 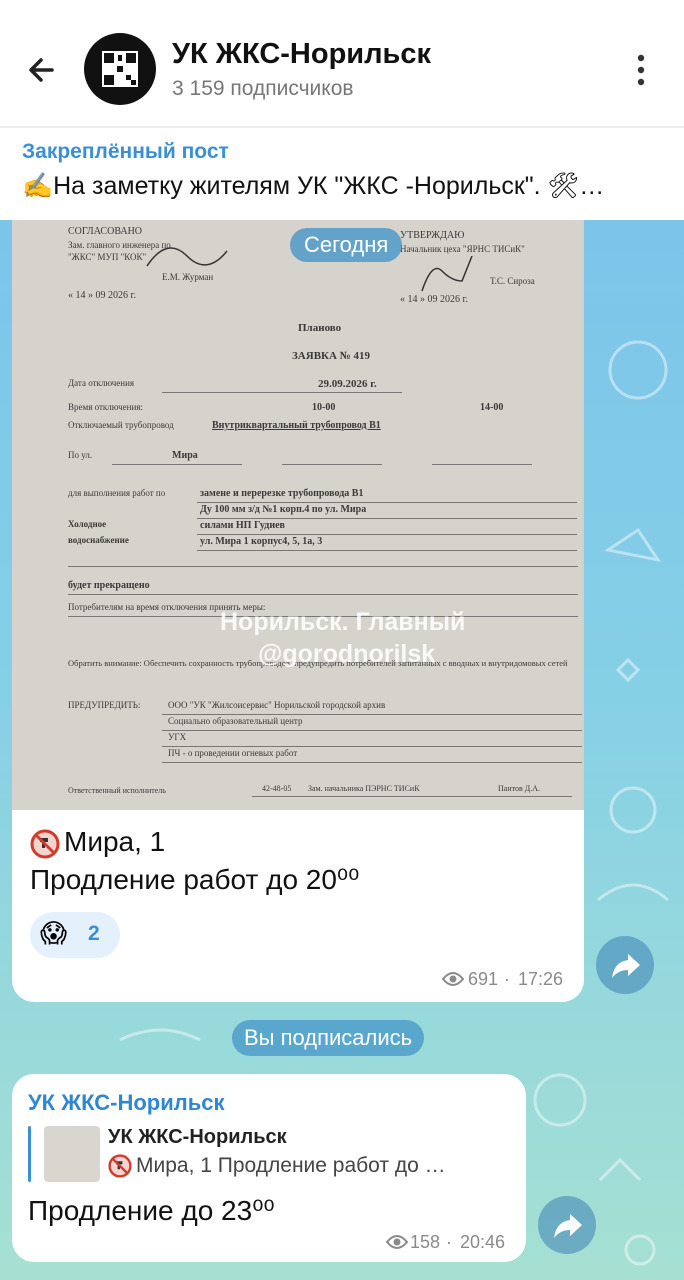 I want to click on post-2-time: 20:46, so click(x=483, y=1242).